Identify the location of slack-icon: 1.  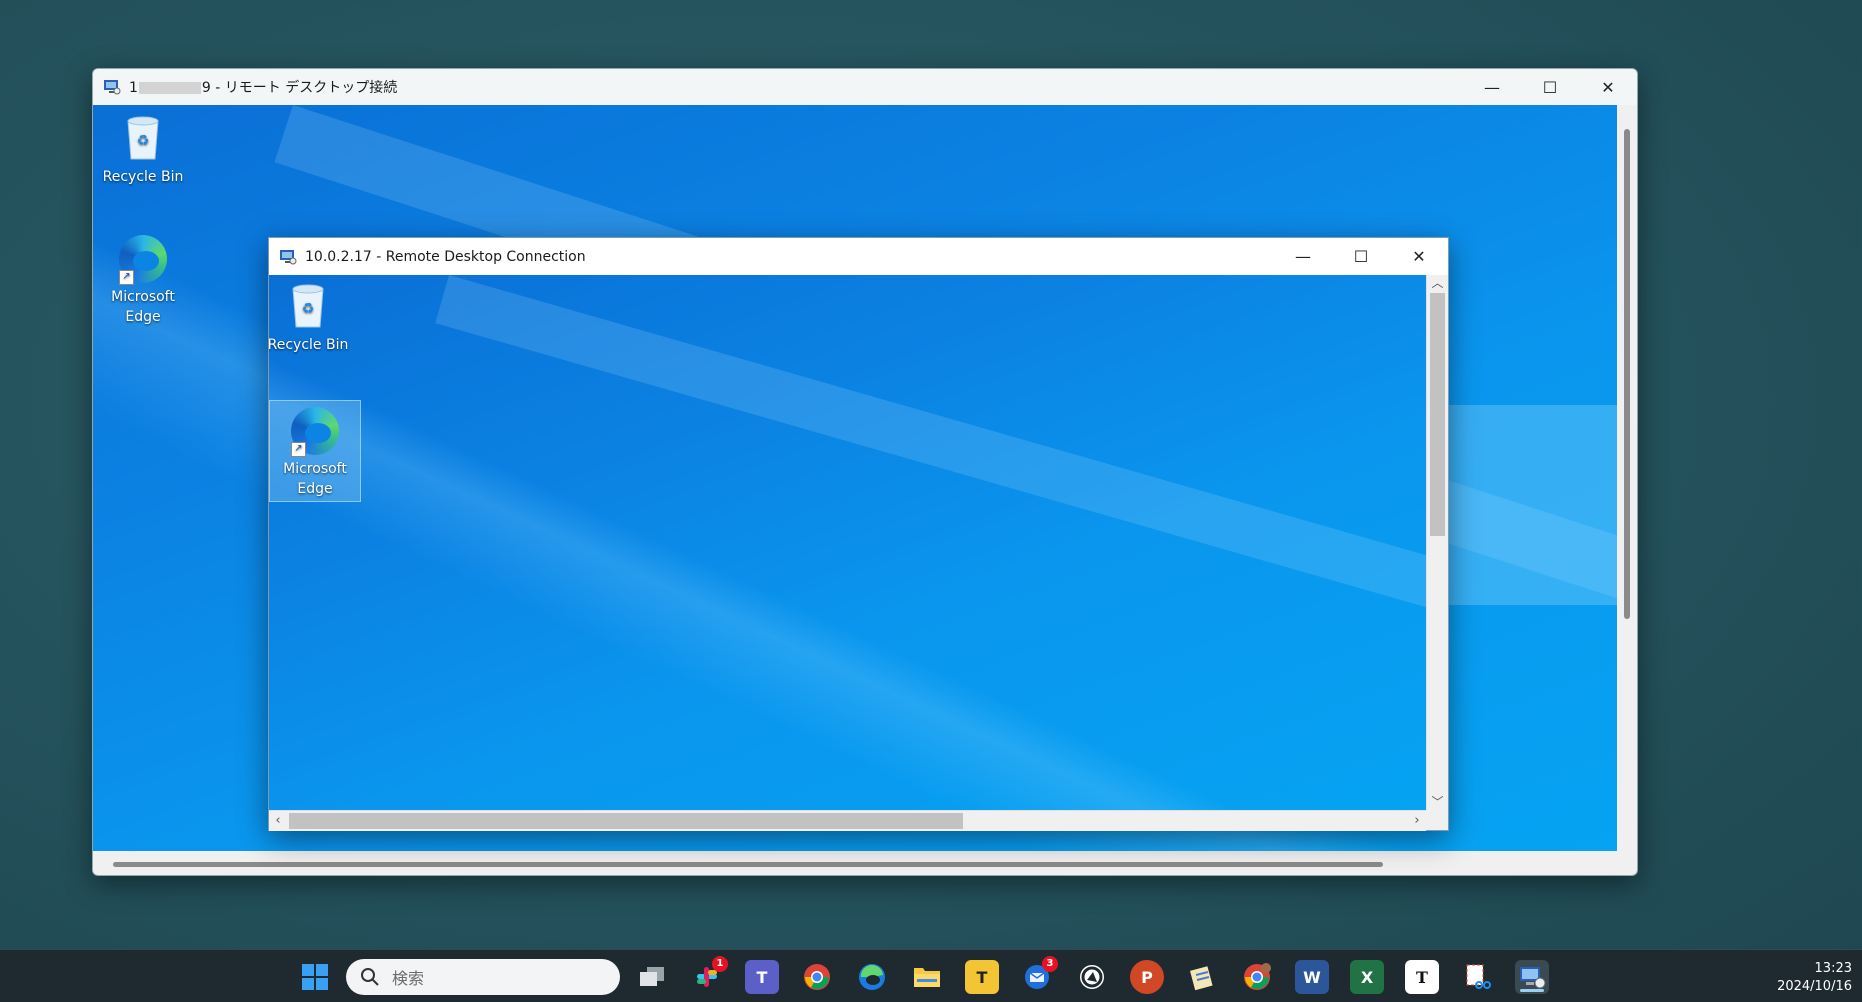
(709, 975).